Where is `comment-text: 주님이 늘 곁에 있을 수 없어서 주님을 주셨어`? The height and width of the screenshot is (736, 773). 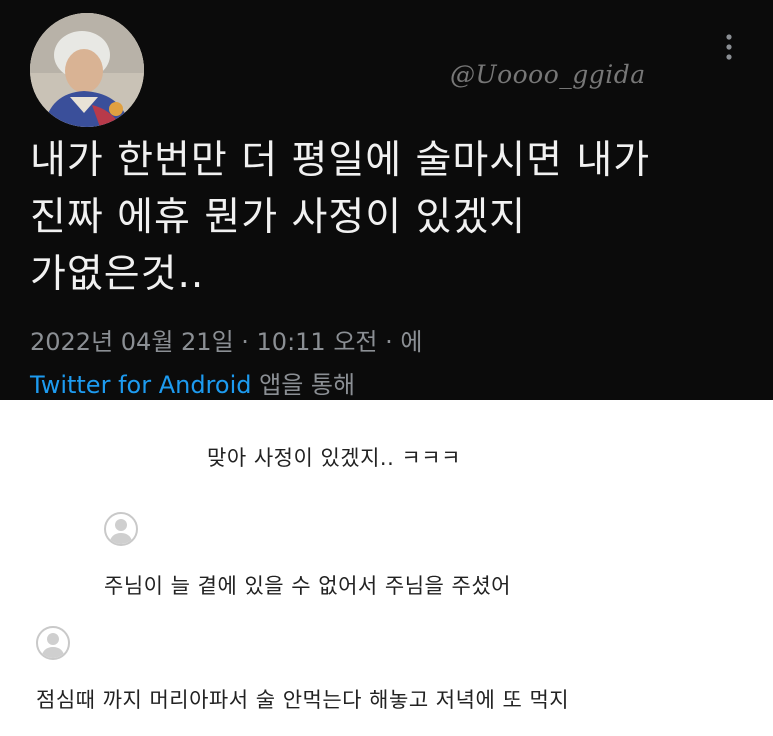
comment-text: 주님이 늘 곁에 있을 수 없어서 주님을 주셨어 is located at coordinates (307, 586).